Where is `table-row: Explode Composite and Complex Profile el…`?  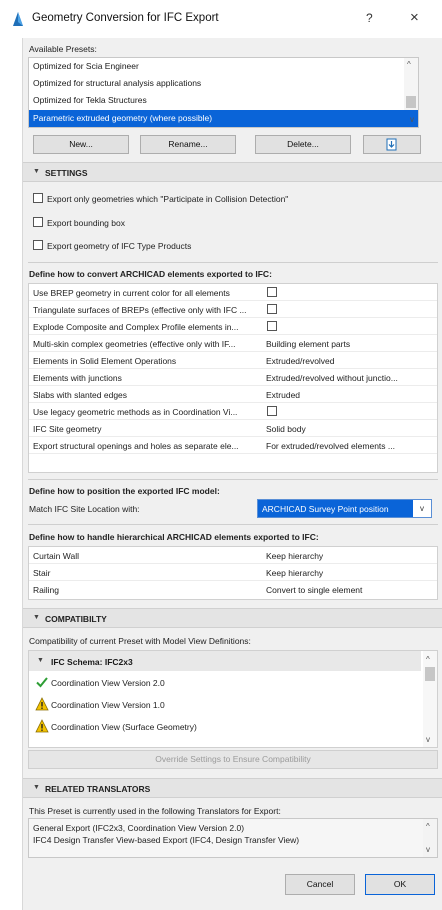 table-row: Explode Composite and Complex Profile el… is located at coordinates (233, 326).